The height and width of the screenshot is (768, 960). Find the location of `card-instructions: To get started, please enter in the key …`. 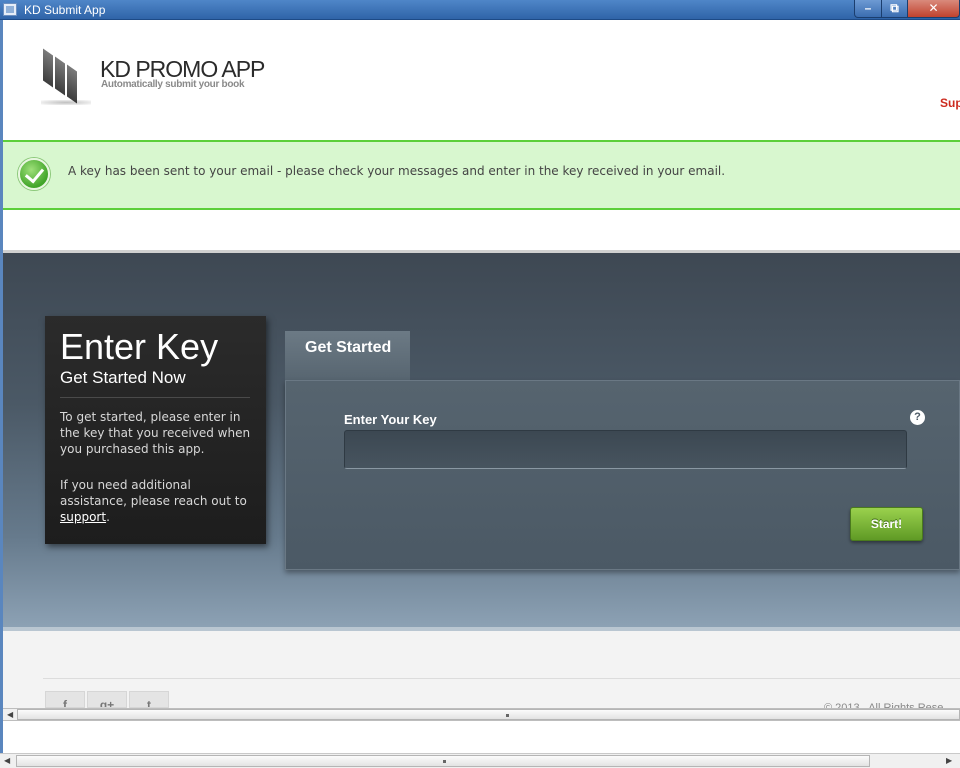

card-instructions: To get started, please enter in the key … is located at coordinates (155, 433).